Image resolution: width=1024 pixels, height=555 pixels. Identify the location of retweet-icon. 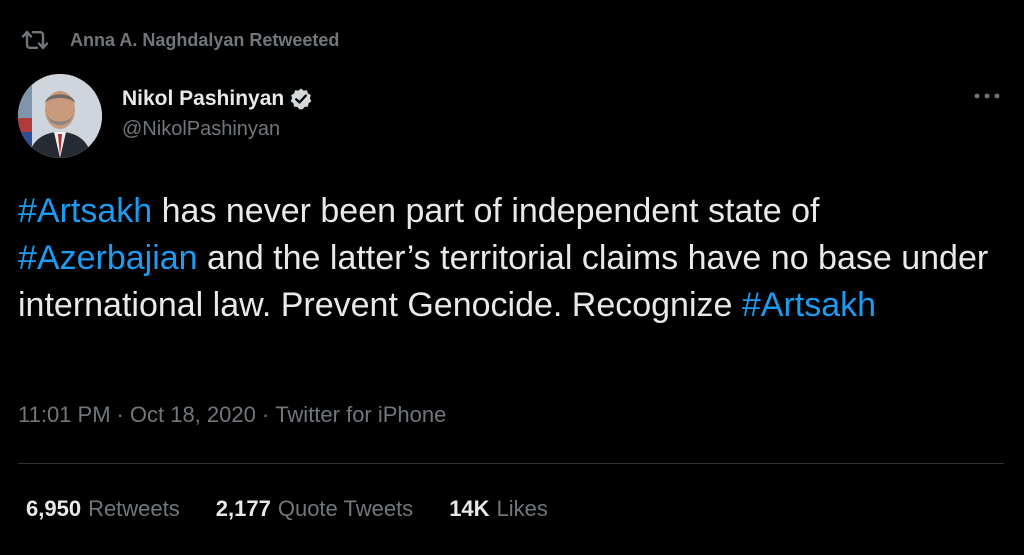
(35, 40).